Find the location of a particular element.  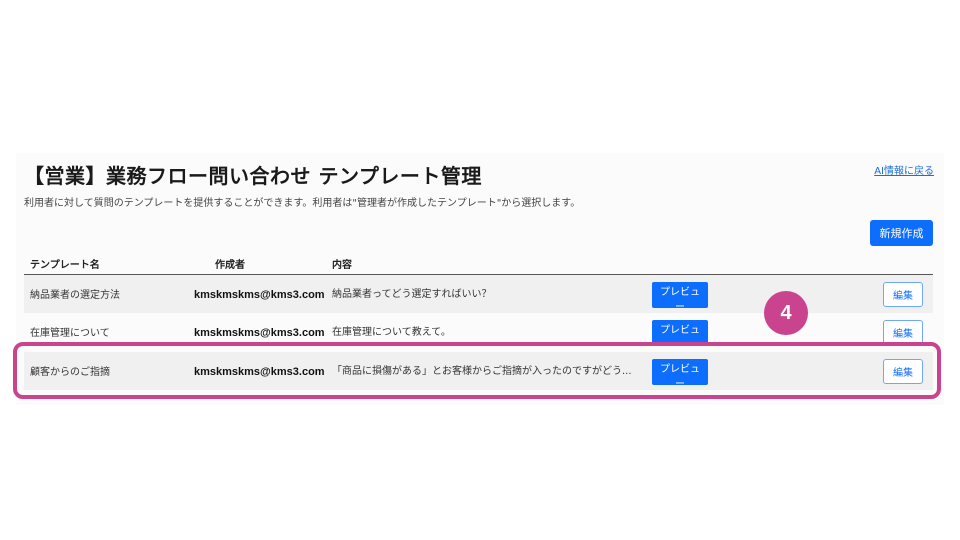

column-header-name: テンプレート名 is located at coordinates (65, 265).